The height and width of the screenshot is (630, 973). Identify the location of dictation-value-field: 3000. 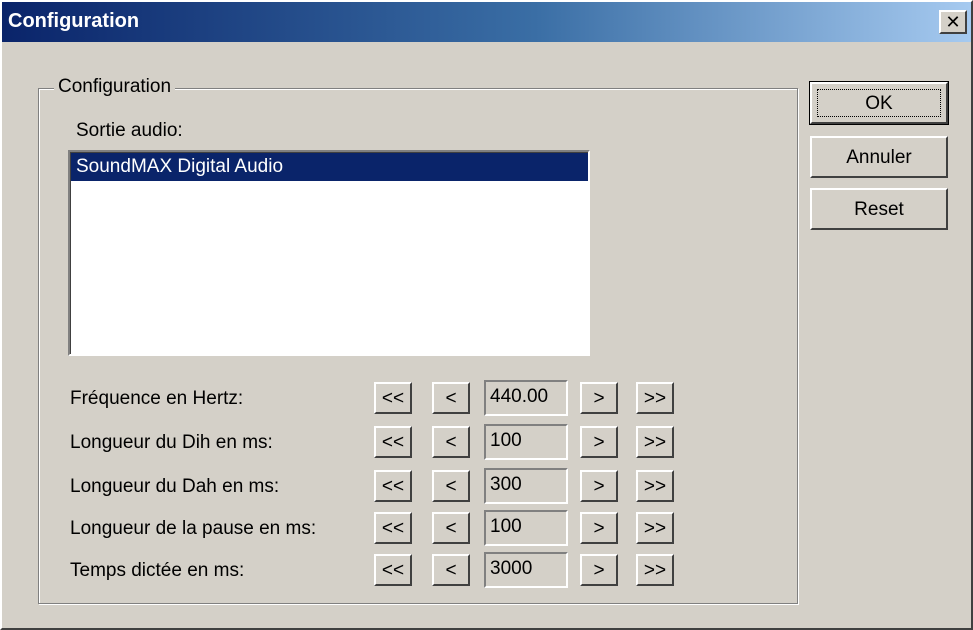
(526, 570).